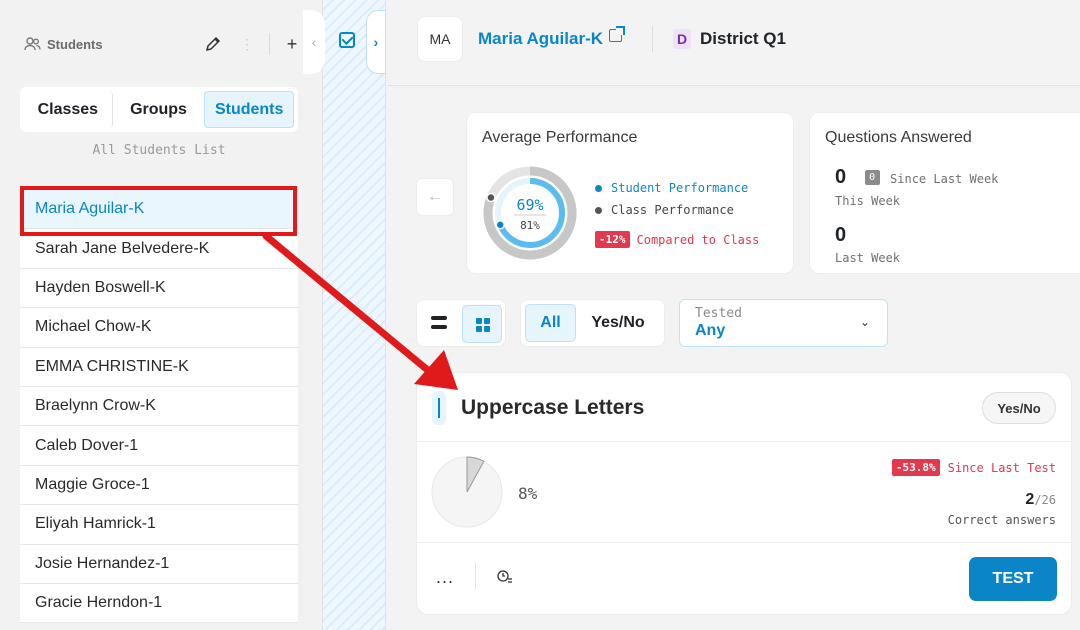 This screenshot has height=630, width=1080. What do you see at coordinates (783, 323) in the screenshot?
I see `tested-dropdown: Tested Any ⌄` at bounding box center [783, 323].